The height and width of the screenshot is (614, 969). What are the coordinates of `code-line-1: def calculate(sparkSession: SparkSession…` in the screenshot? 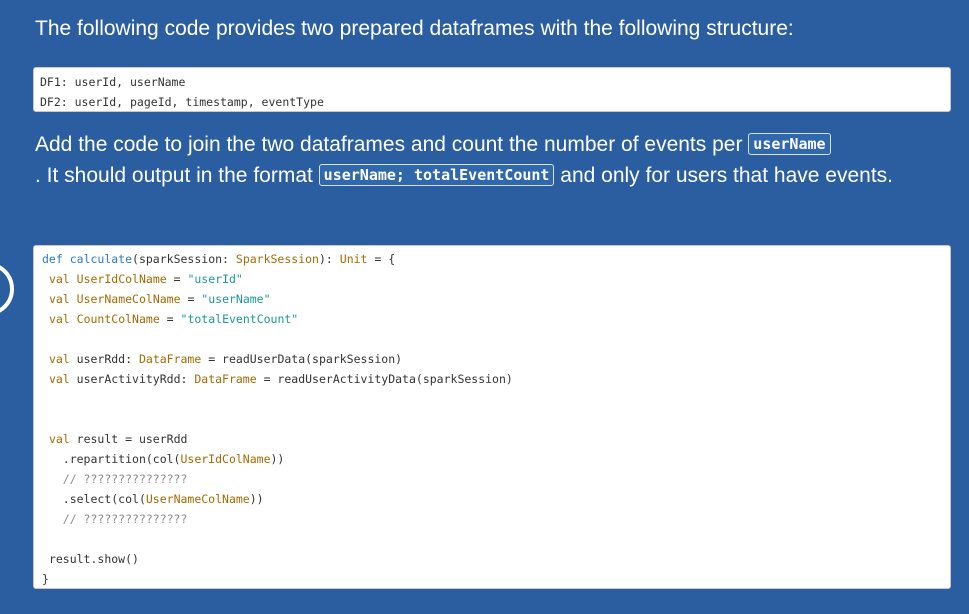 It's located at (219, 259).